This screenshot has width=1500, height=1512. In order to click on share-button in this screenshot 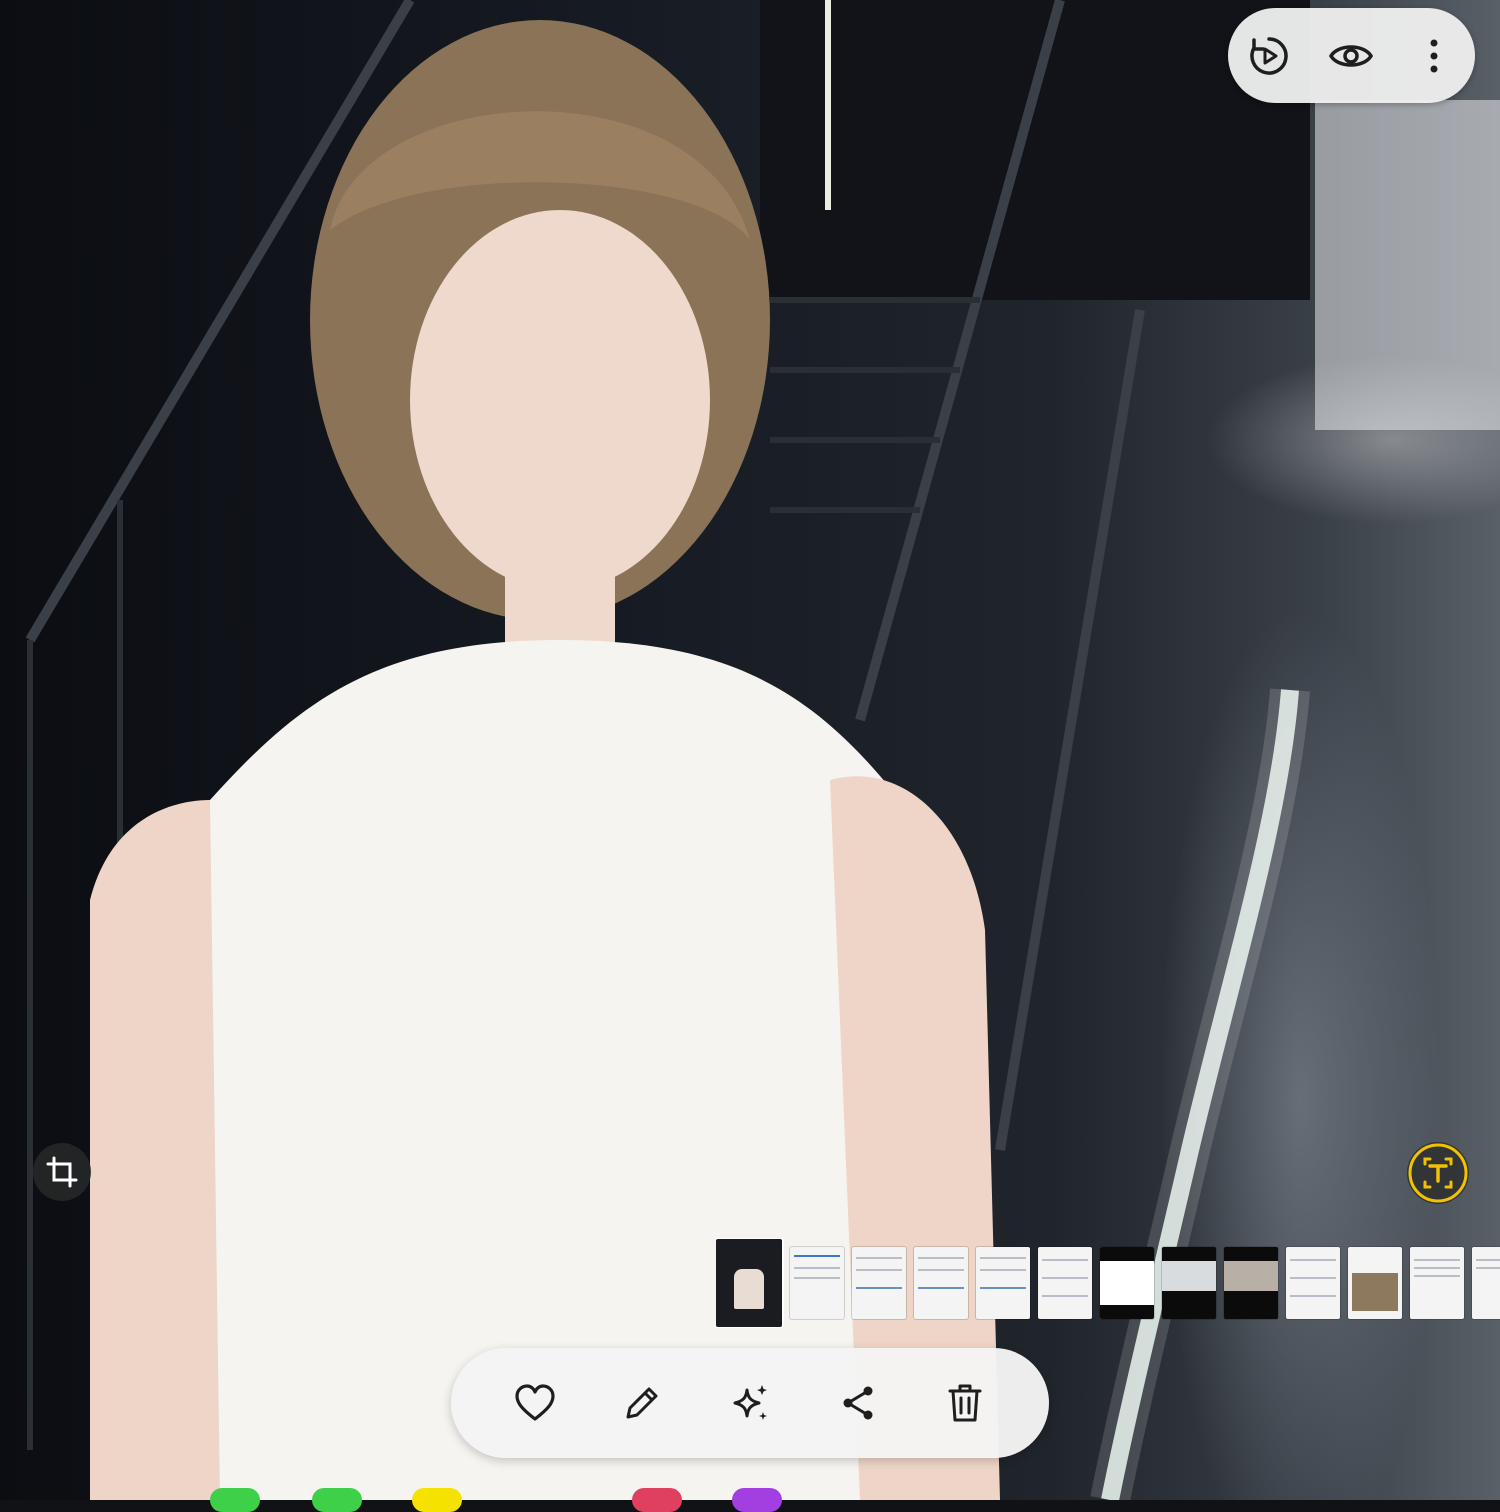, I will do `click(858, 1403)`.